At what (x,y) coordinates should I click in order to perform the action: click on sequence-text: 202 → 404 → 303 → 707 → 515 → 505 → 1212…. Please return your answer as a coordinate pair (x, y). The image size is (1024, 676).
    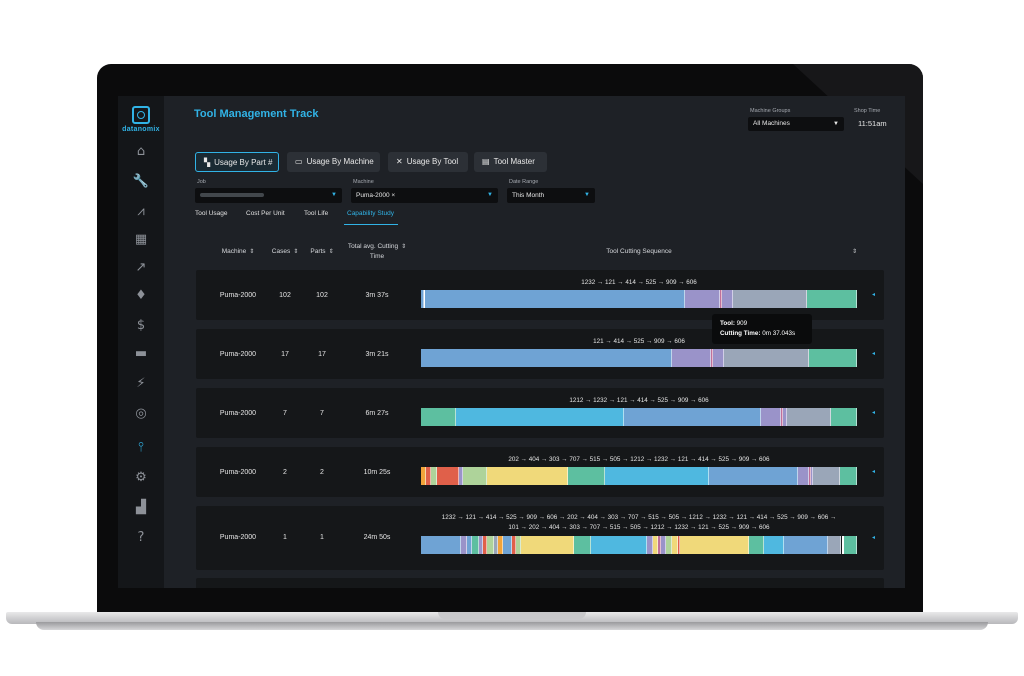
    Looking at the image, I should click on (639, 459).